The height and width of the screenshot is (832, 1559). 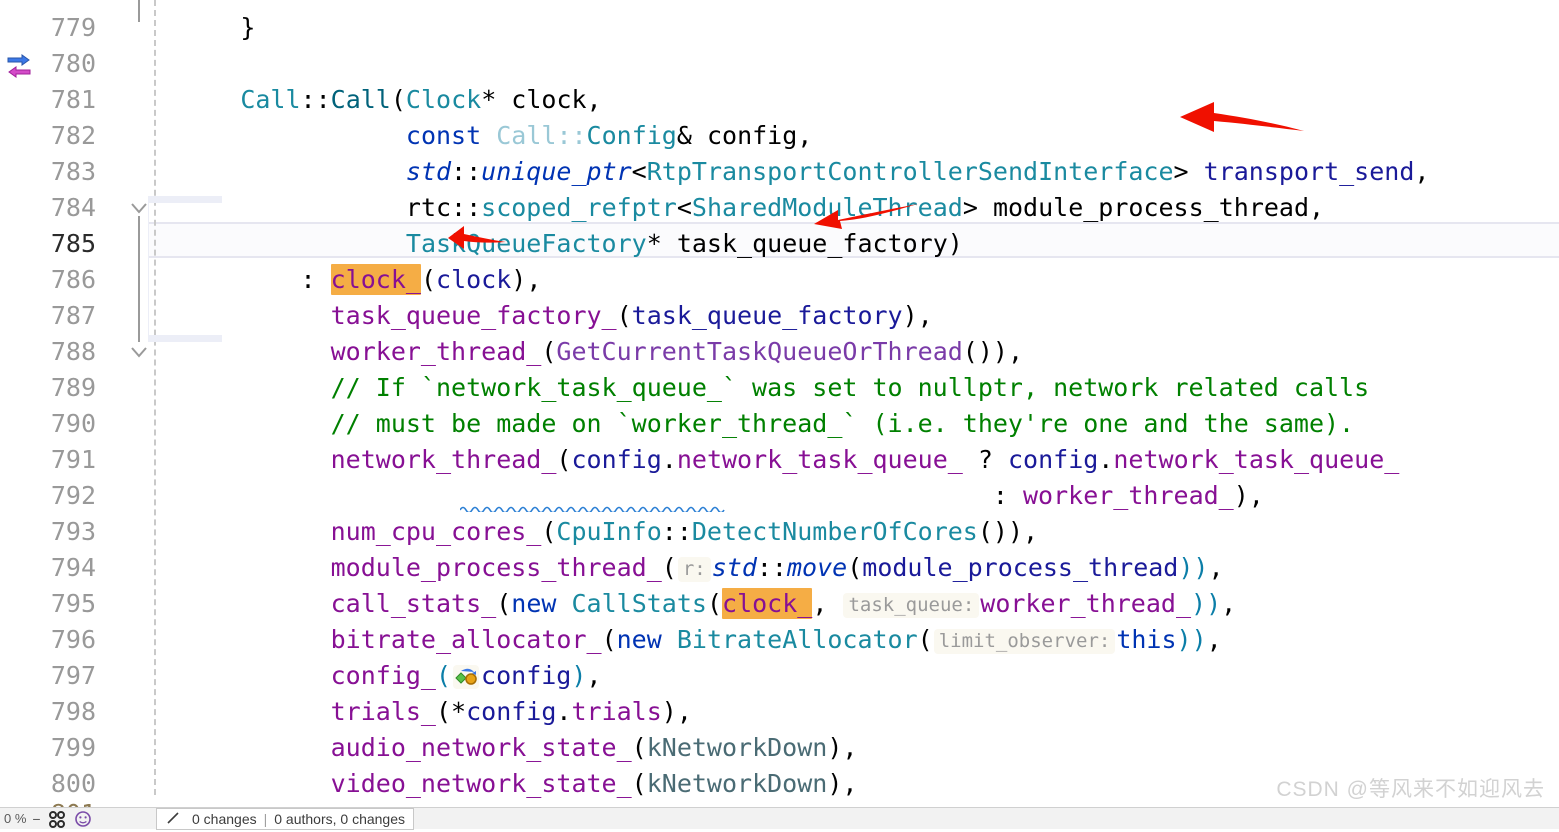 What do you see at coordinates (73, 351) in the screenshot?
I see `line-number-788: 788` at bounding box center [73, 351].